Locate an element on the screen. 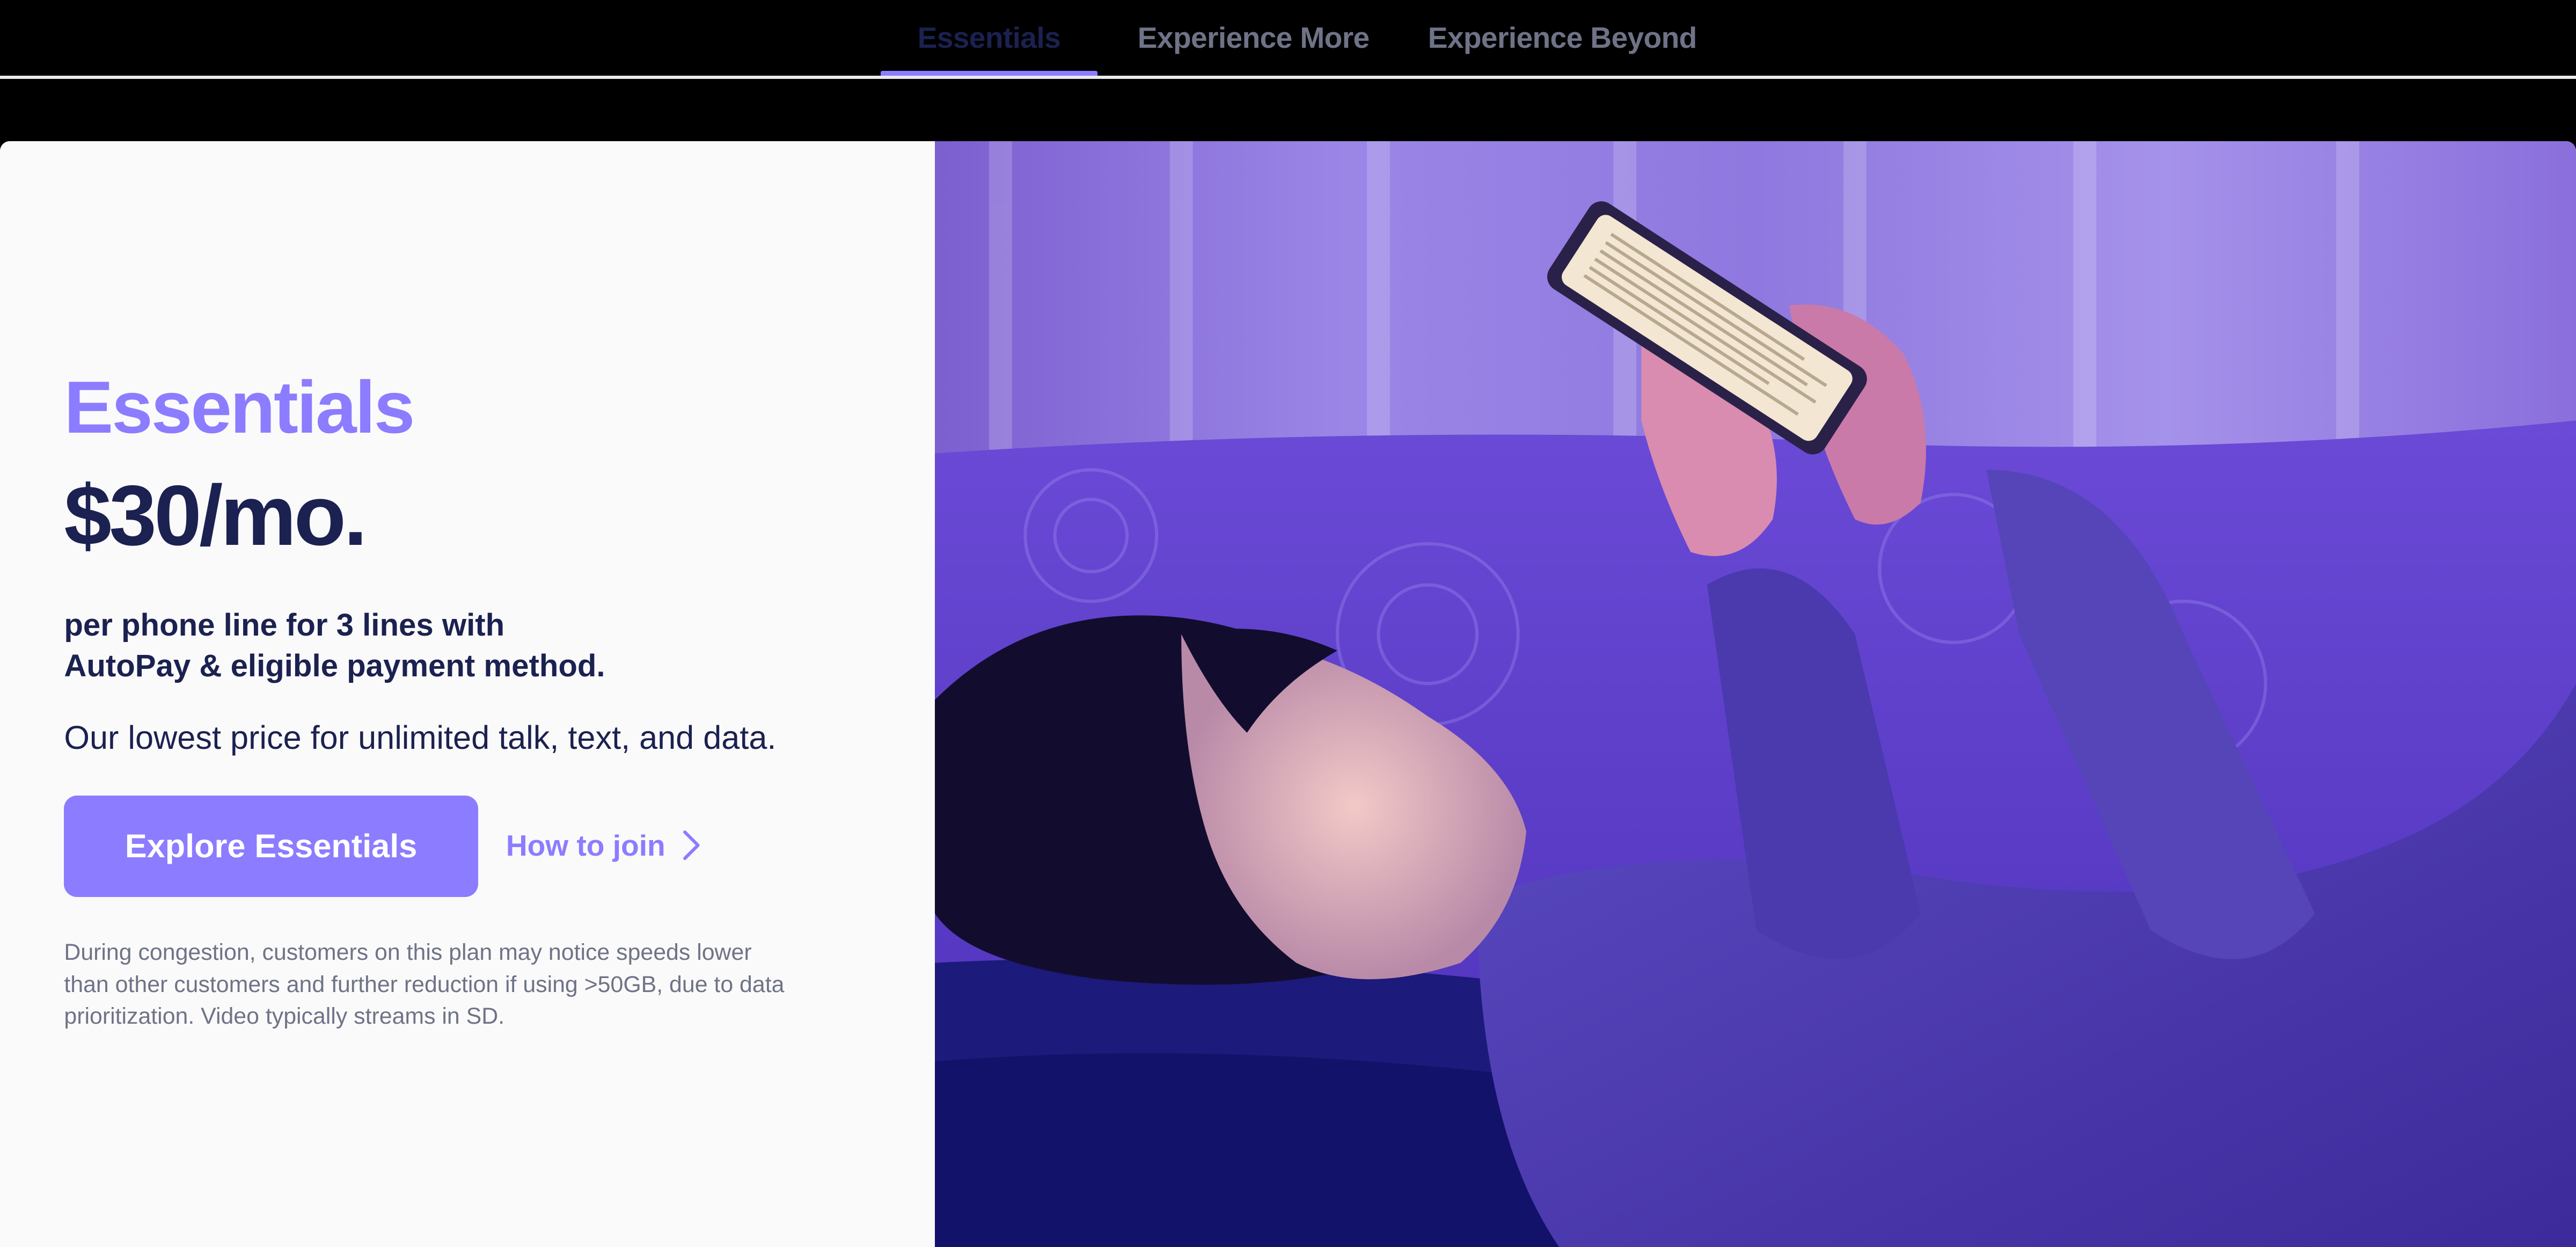 The width and height of the screenshot is (2576, 1247). plan-price: $30/mo. is located at coordinates (215, 516).